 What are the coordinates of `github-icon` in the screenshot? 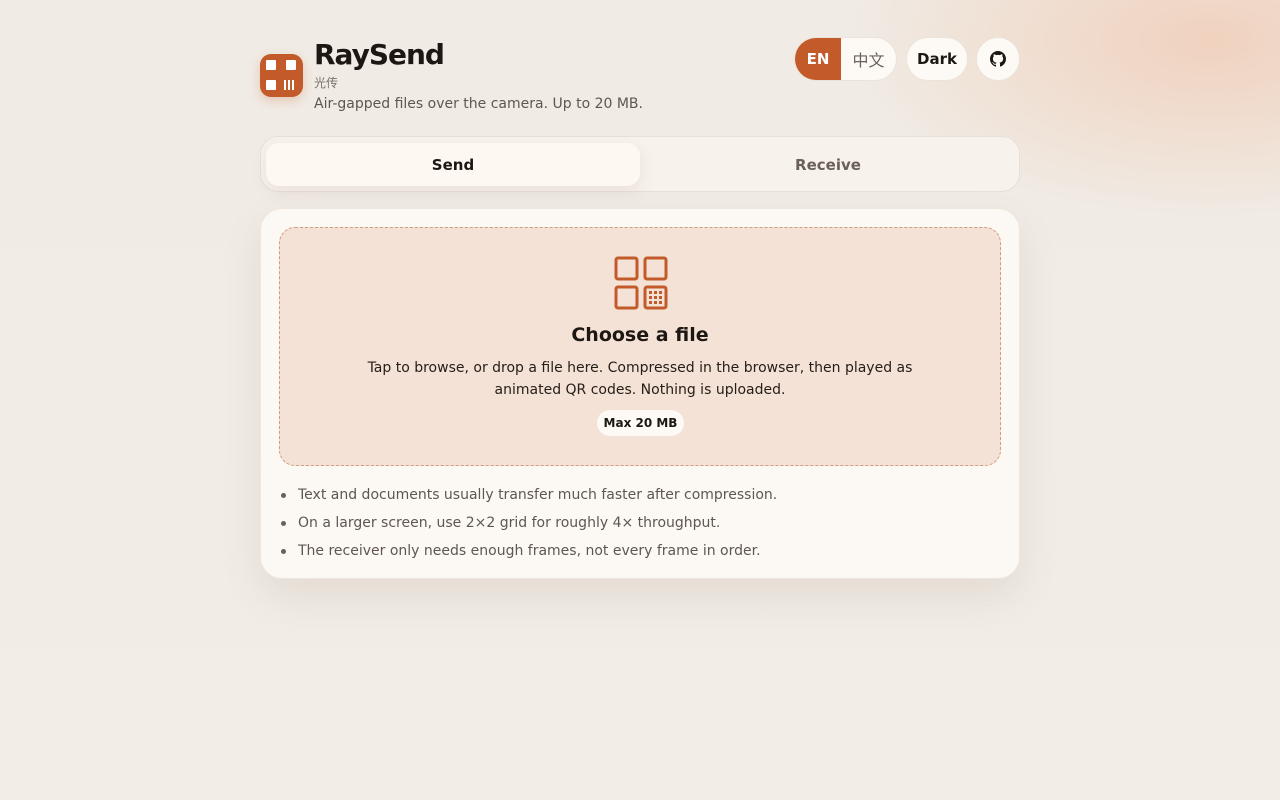 It's located at (998, 59).